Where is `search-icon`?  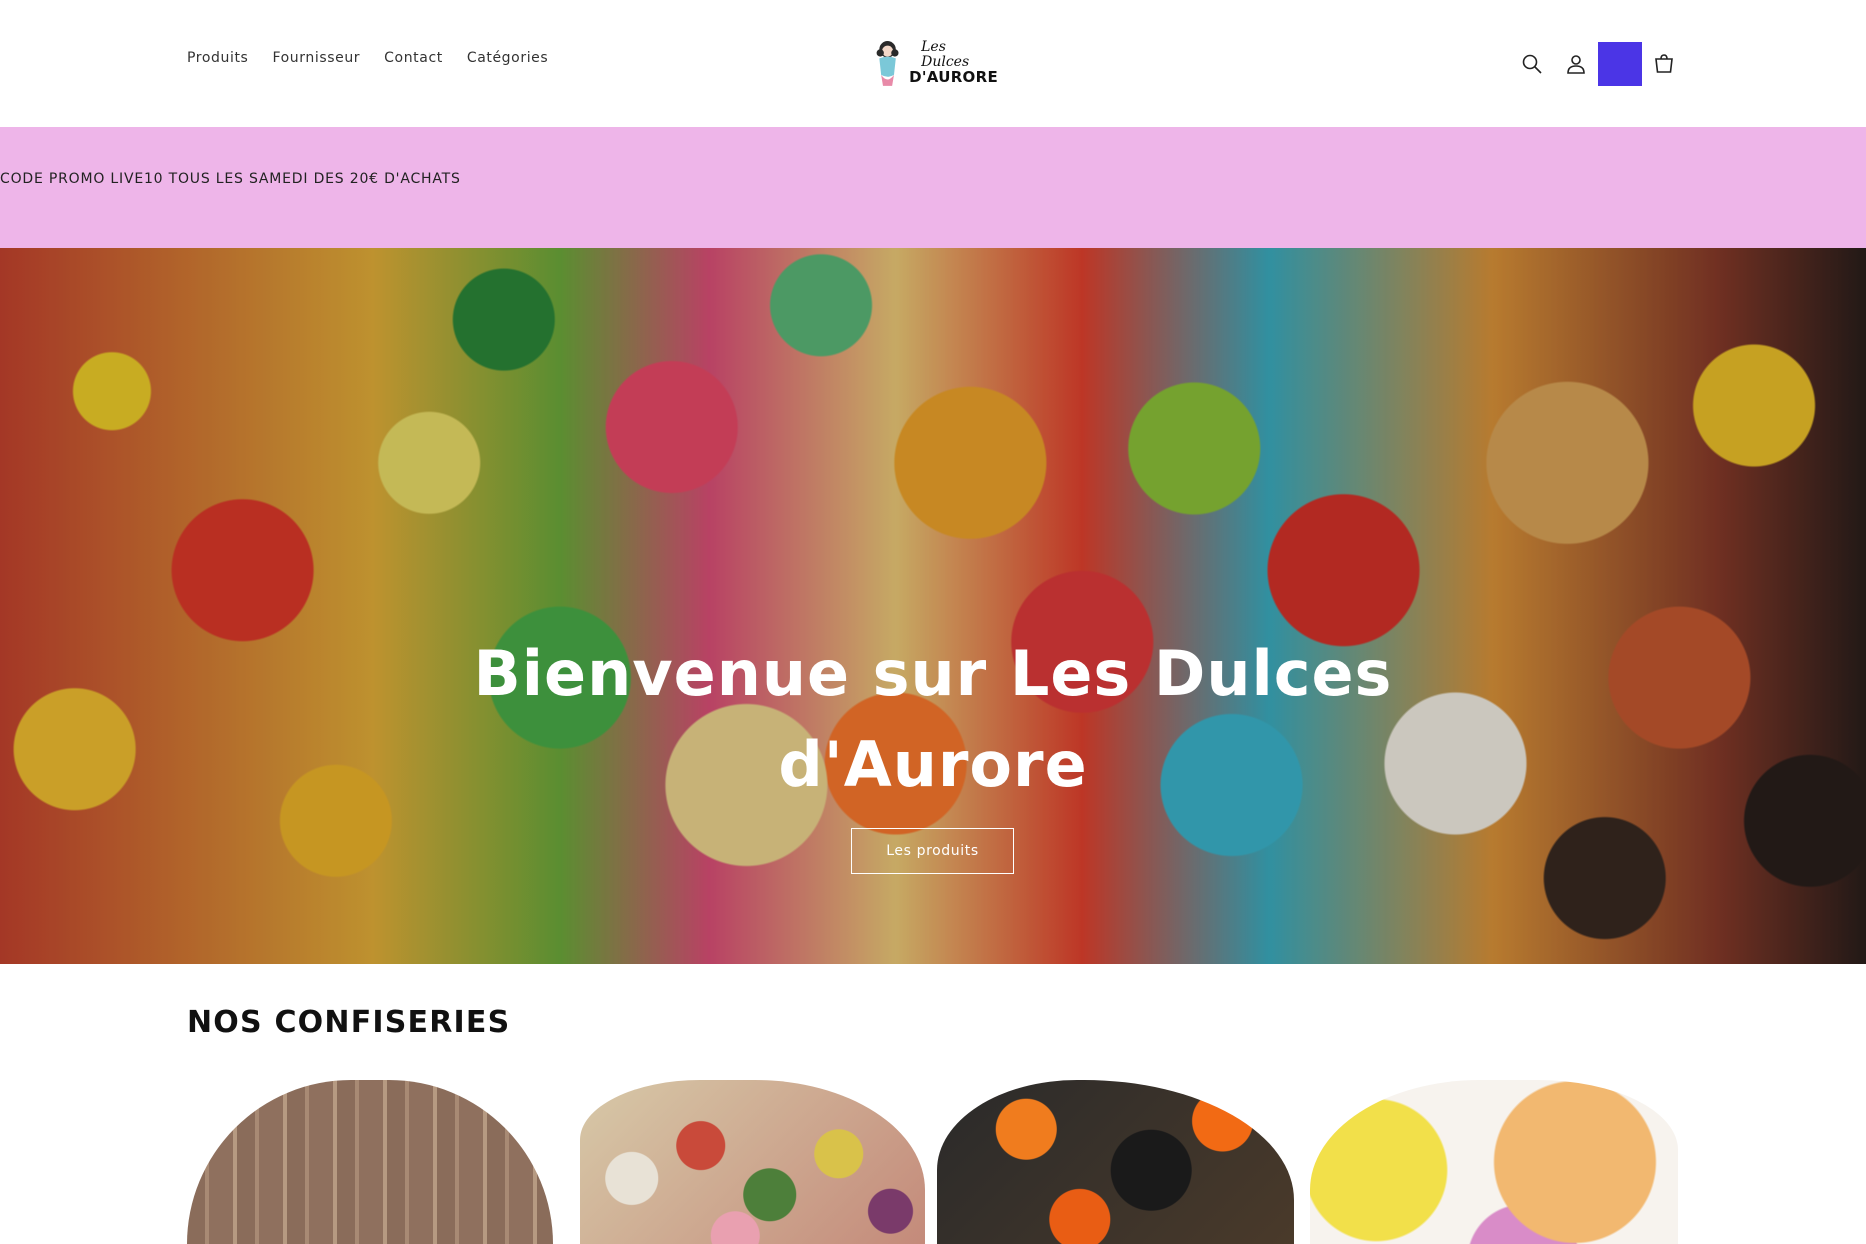
search-icon is located at coordinates (1532, 64).